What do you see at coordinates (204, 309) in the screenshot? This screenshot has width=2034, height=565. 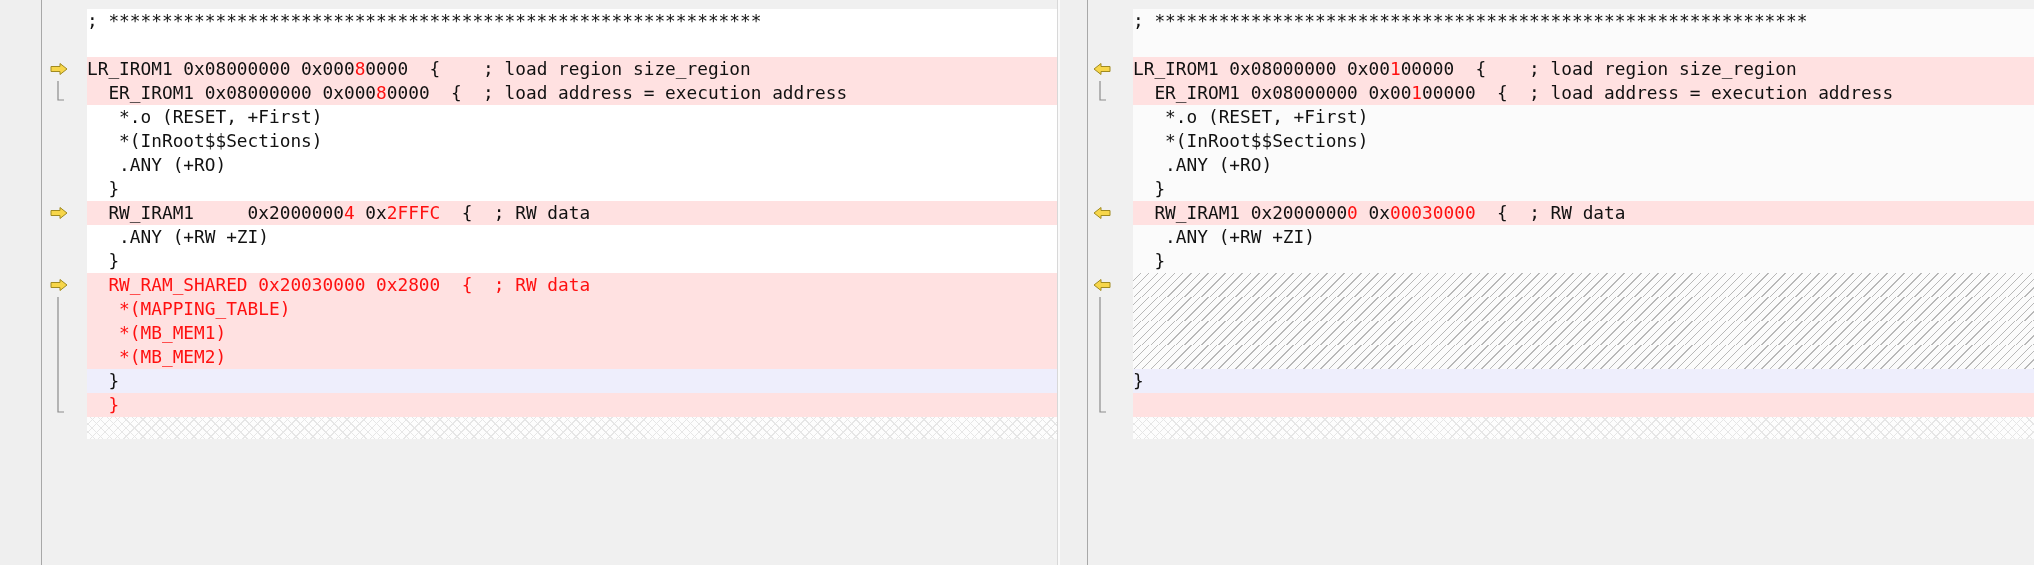 I see `code-line: *(MAPPING_TABLE)` at bounding box center [204, 309].